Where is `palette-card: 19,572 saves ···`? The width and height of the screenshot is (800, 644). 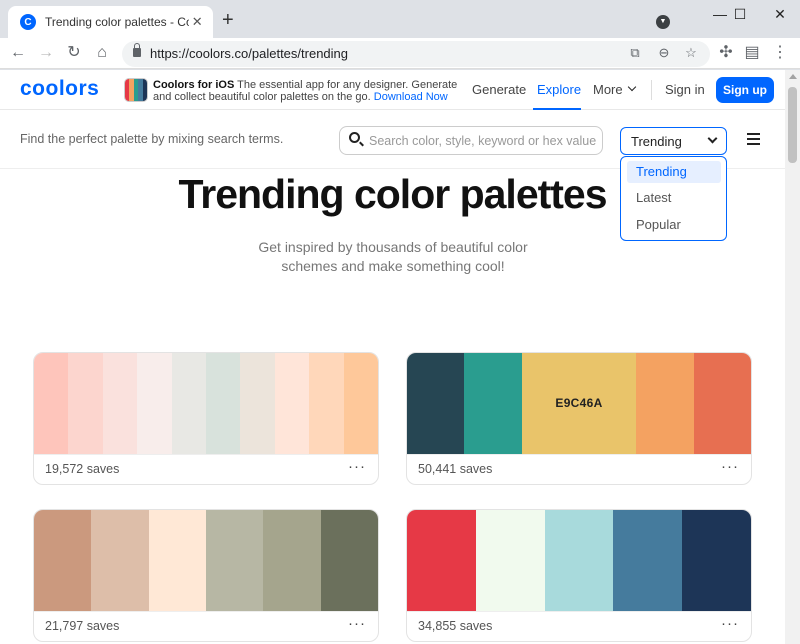 palette-card: 19,572 saves ··· is located at coordinates (206, 418).